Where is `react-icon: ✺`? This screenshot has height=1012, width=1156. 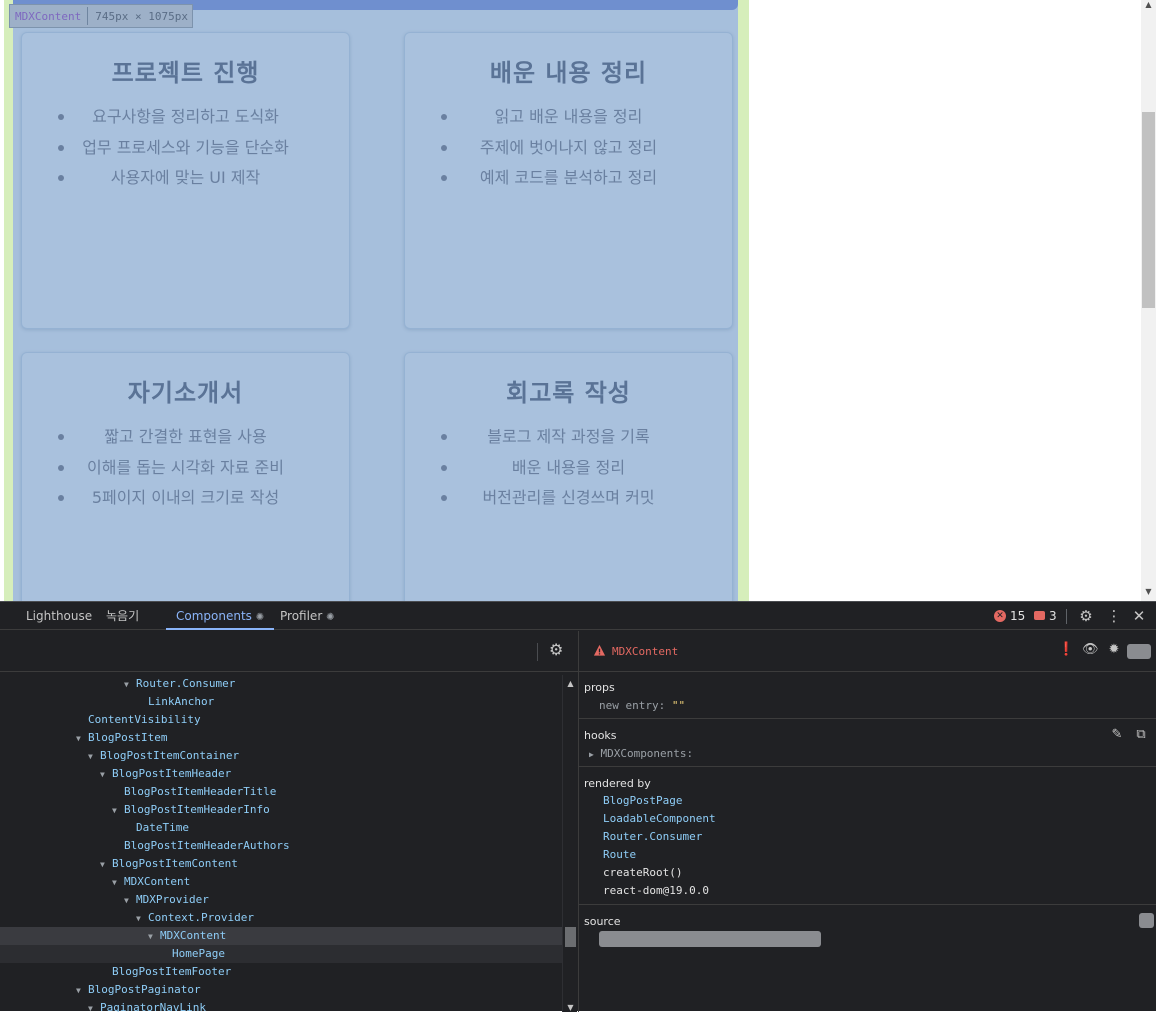
react-icon: ✺ is located at coordinates (260, 617).